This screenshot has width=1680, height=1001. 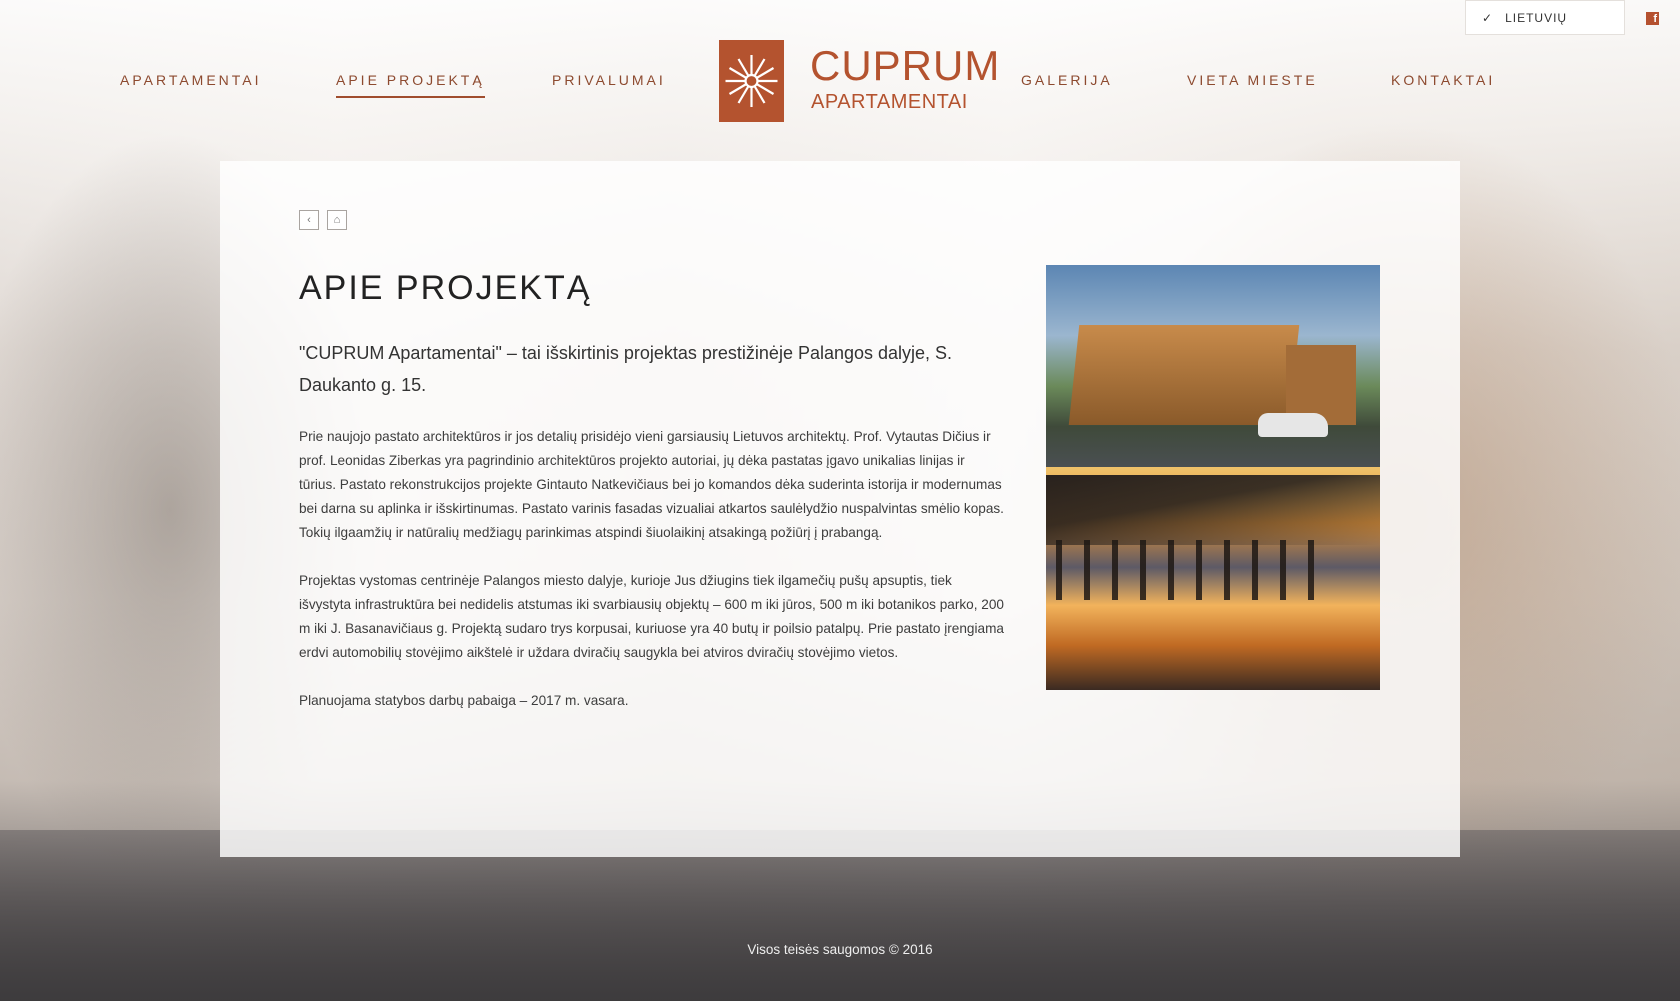 What do you see at coordinates (1186, 570) in the screenshot?
I see `pier-legs-shape` at bounding box center [1186, 570].